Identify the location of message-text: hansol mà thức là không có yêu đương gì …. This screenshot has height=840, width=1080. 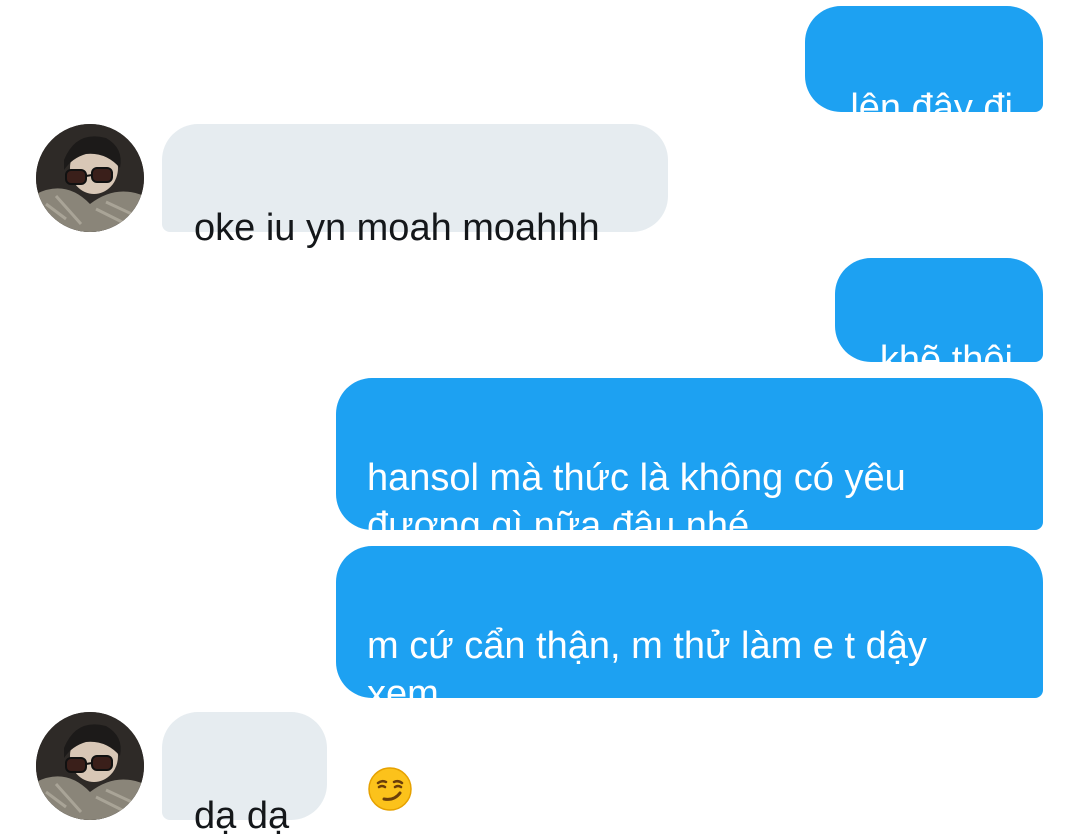
(636, 502).